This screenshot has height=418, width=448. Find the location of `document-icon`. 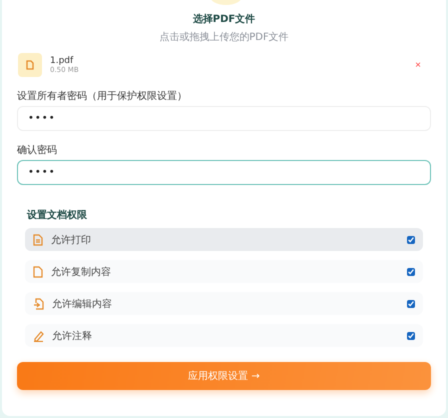

document-icon is located at coordinates (38, 240).